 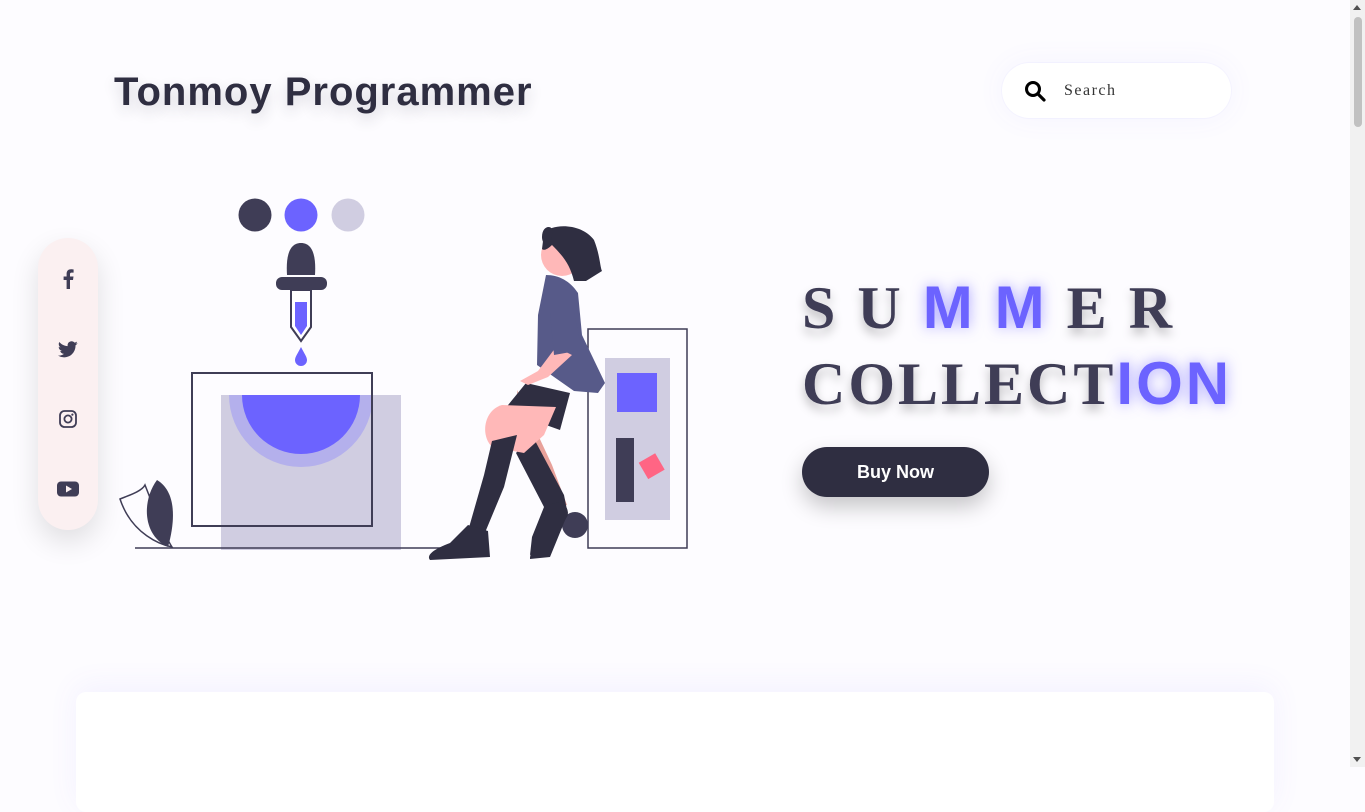 What do you see at coordinates (1357, 759) in the screenshot?
I see `scroll-down-arrow-icon` at bounding box center [1357, 759].